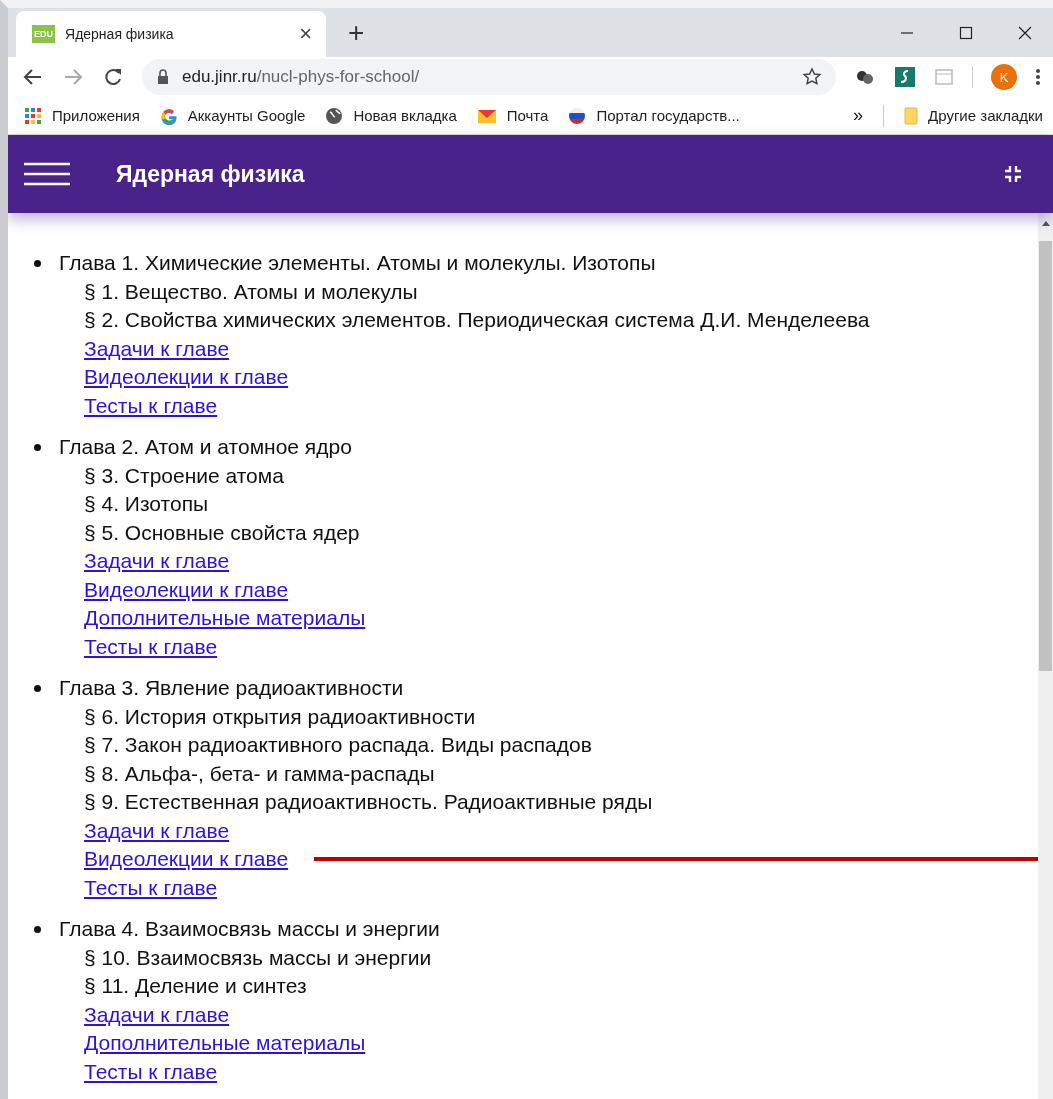  Describe the element at coordinates (258, 957) in the screenshot. I see `section-title: § 10. Взаимосвязь массы и энергии` at that location.